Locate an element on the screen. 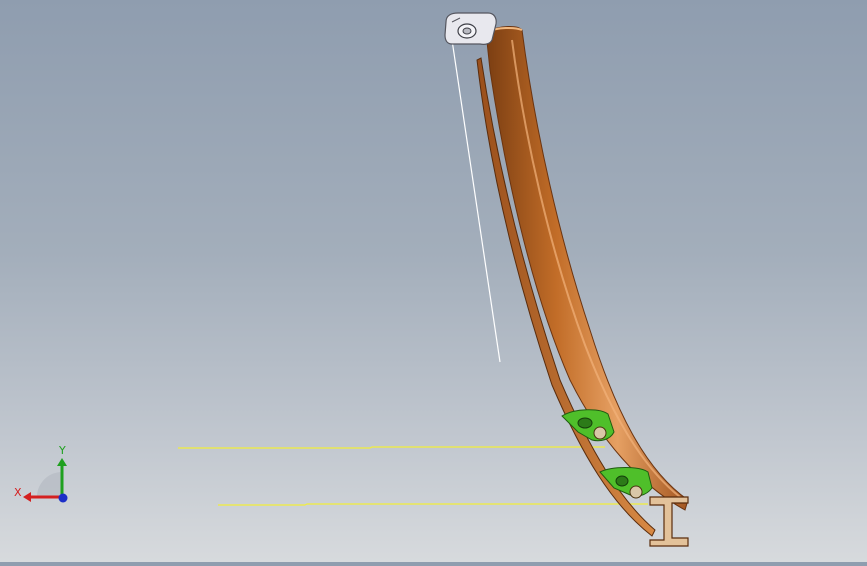 The height and width of the screenshot is (566, 867). y-axis-label: Y is located at coordinates (62, 450).